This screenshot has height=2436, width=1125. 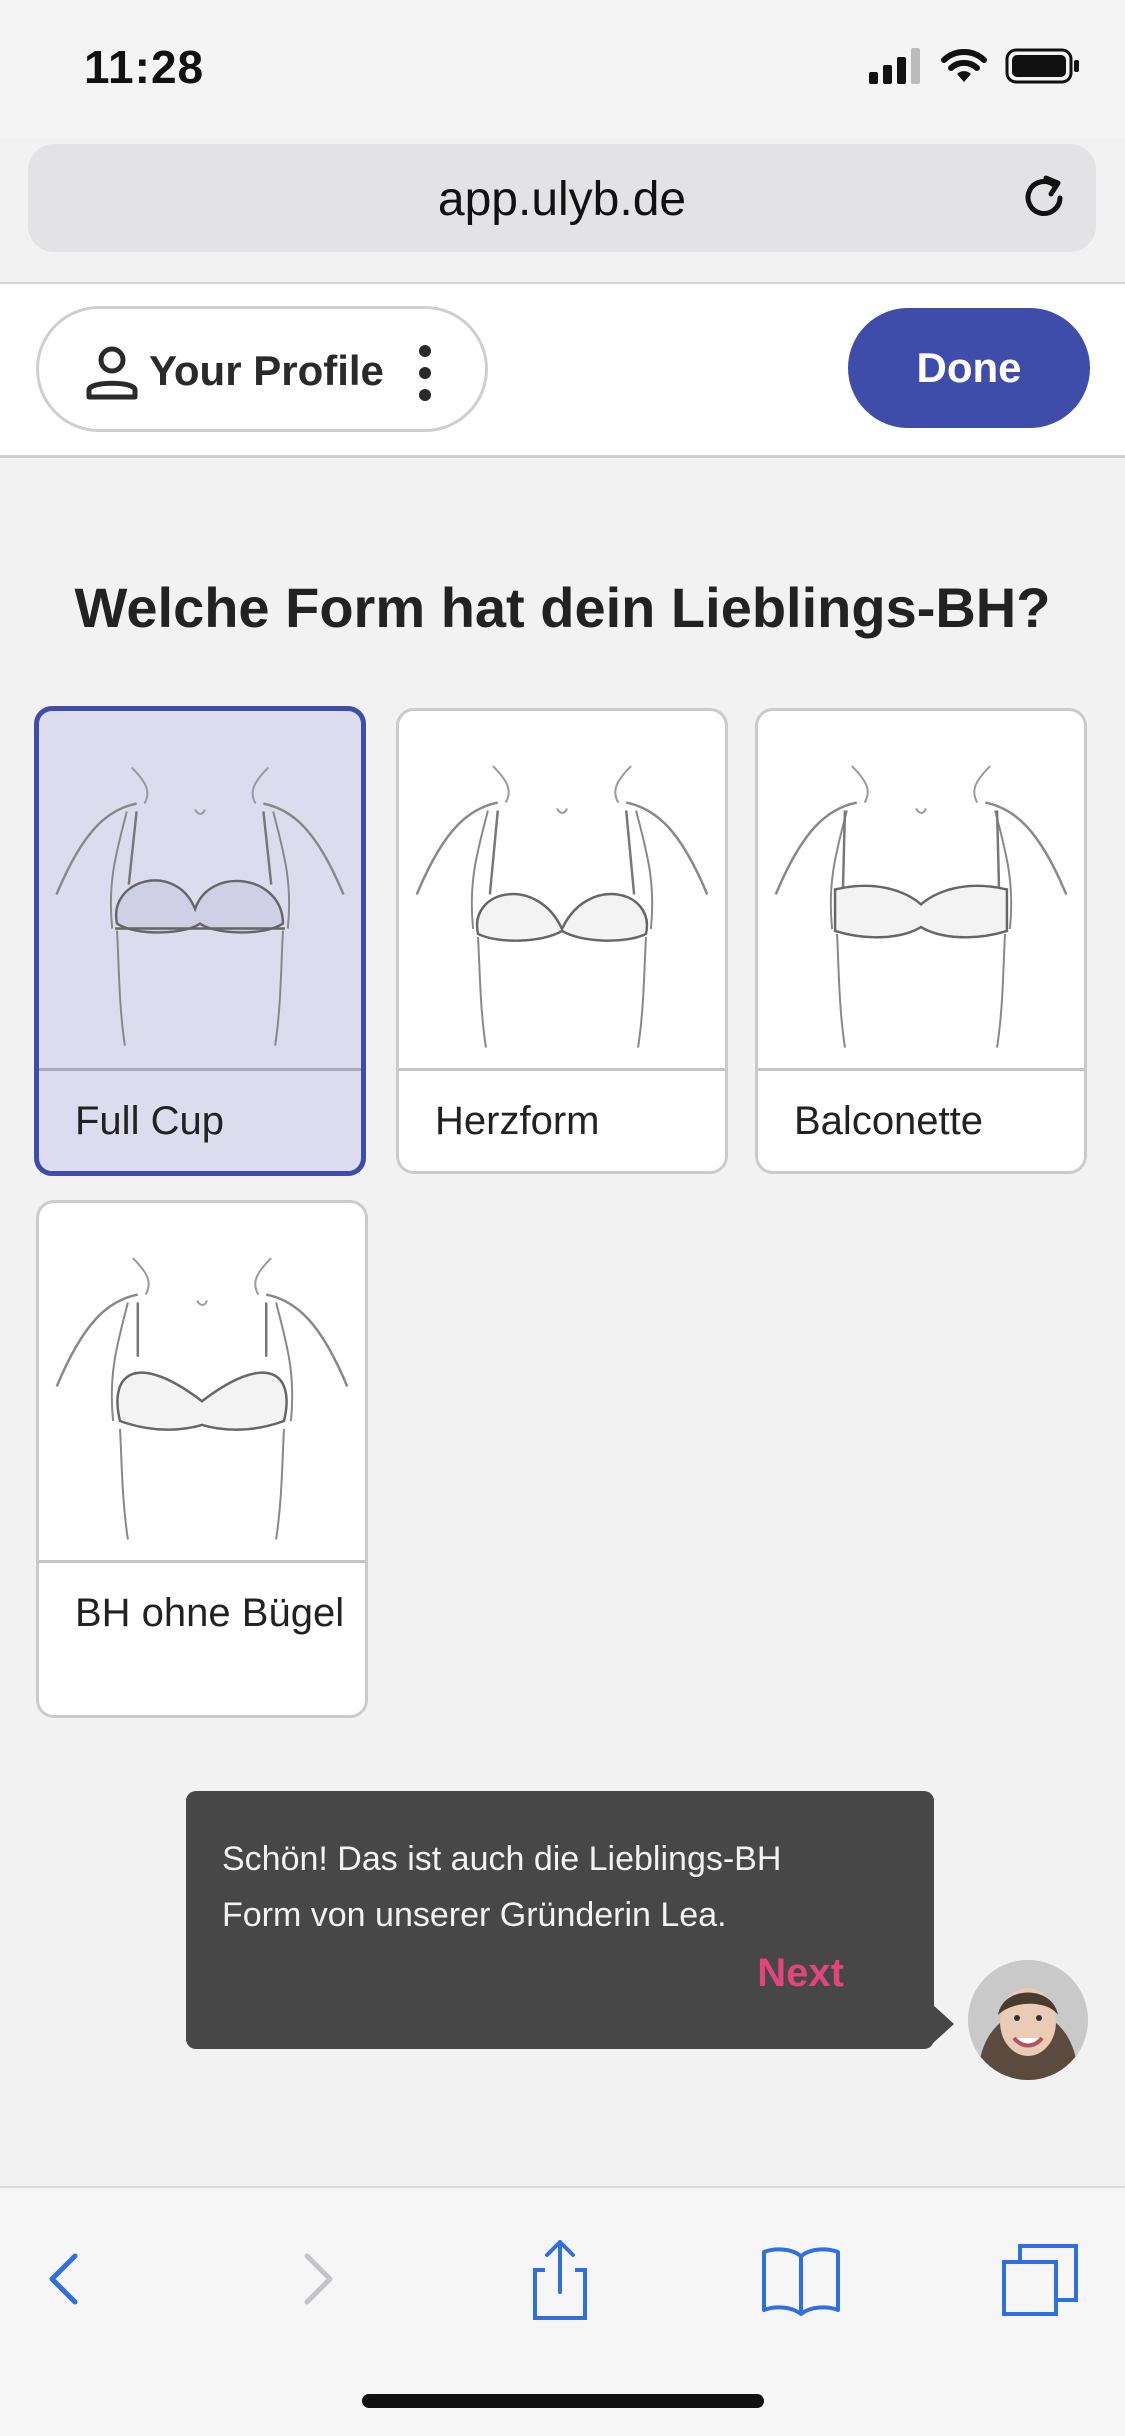 I want to click on forward-arrow-icon, so click(x=317, y=2279).